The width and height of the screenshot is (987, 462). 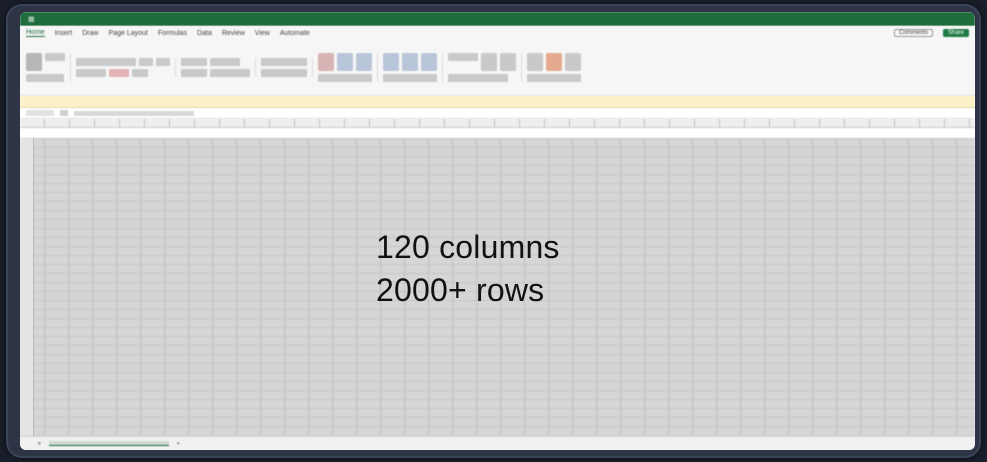 What do you see at coordinates (35, 33) in the screenshot?
I see `tab-home: Home` at bounding box center [35, 33].